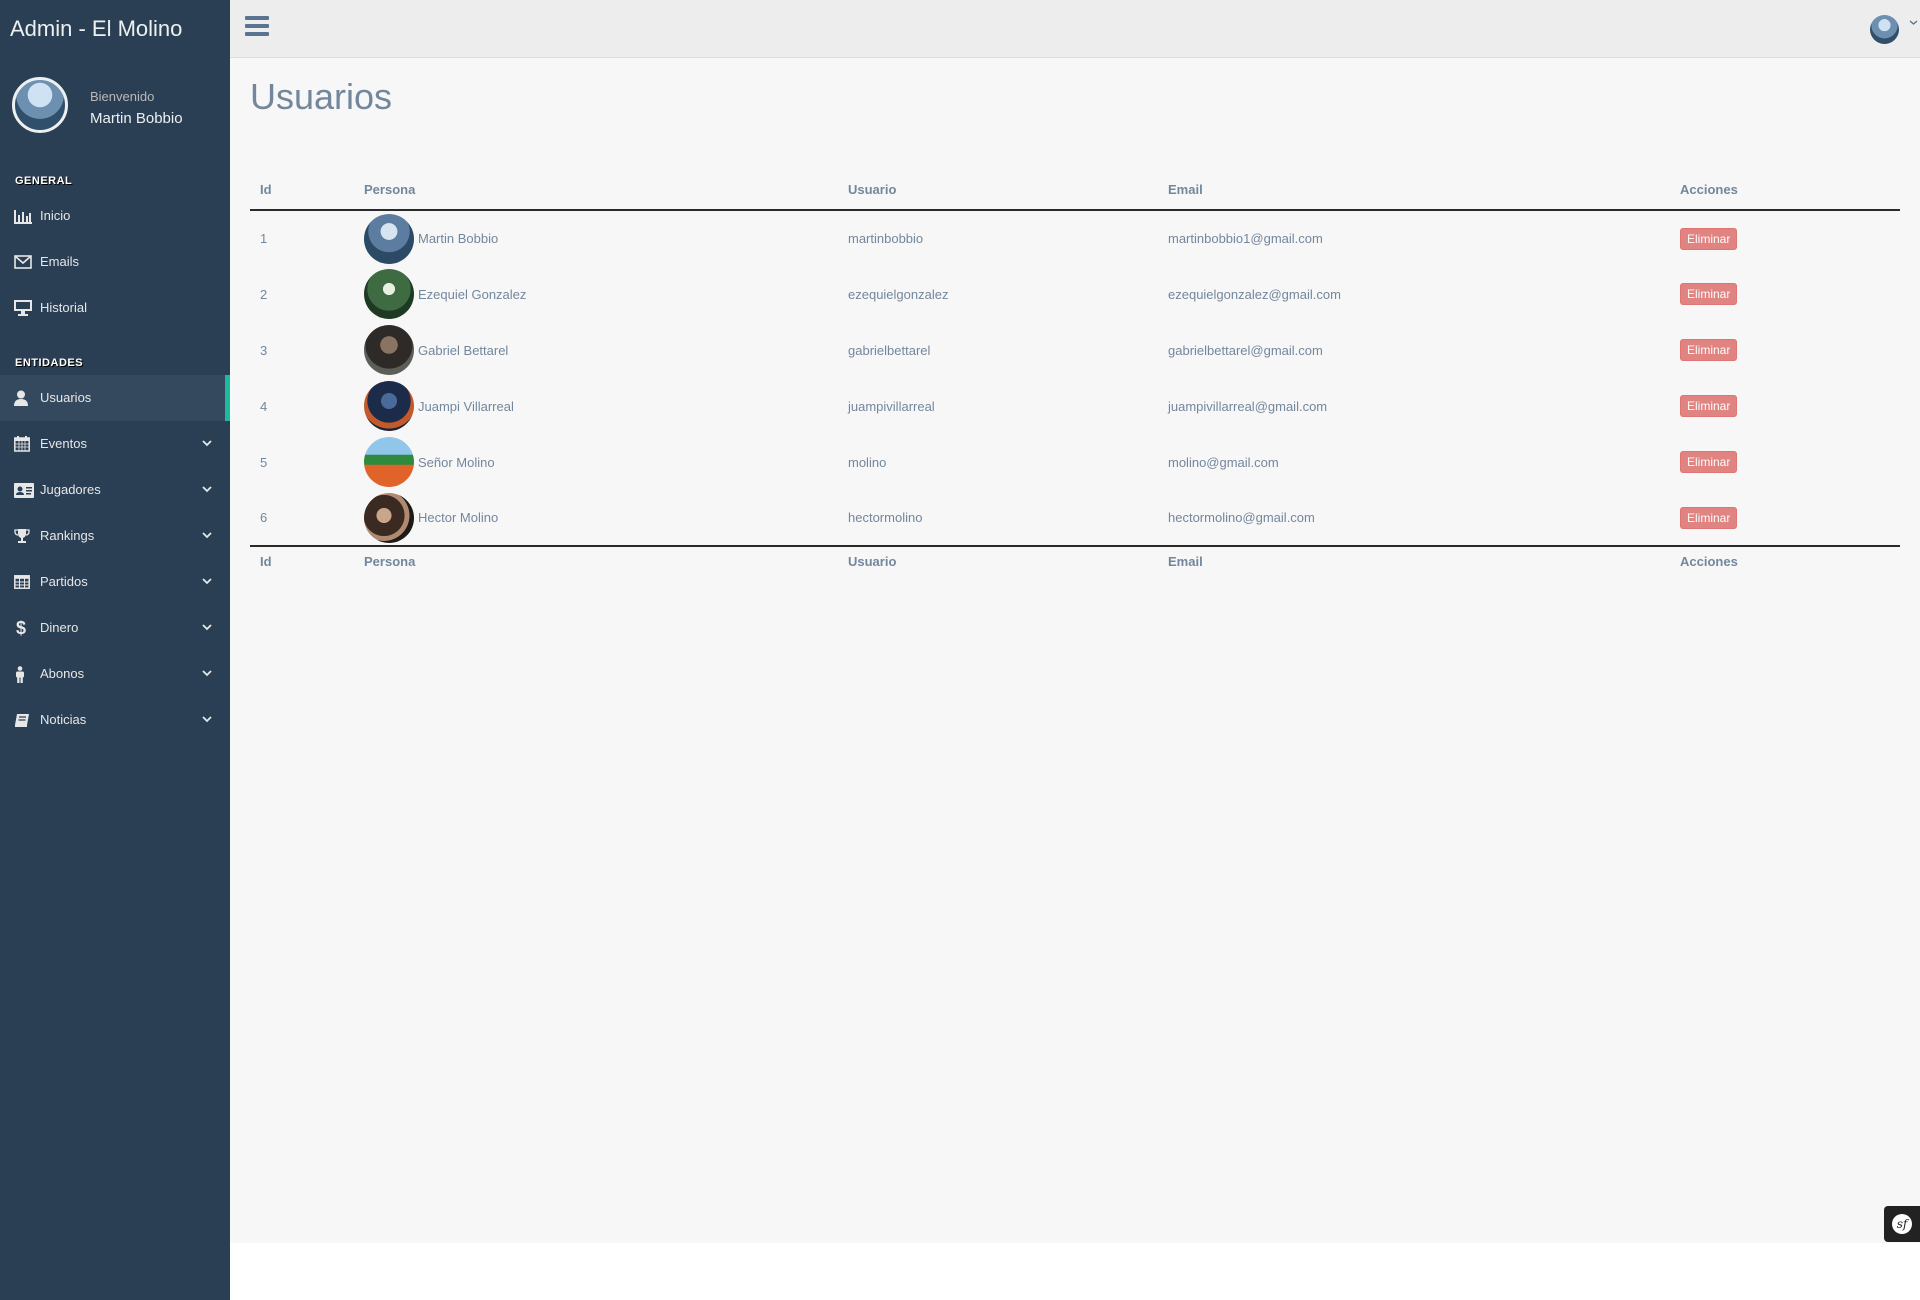 The width and height of the screenshot is (1920, 1300). I want to click on person-name: Juampi Villarreal, so click(466, 406).